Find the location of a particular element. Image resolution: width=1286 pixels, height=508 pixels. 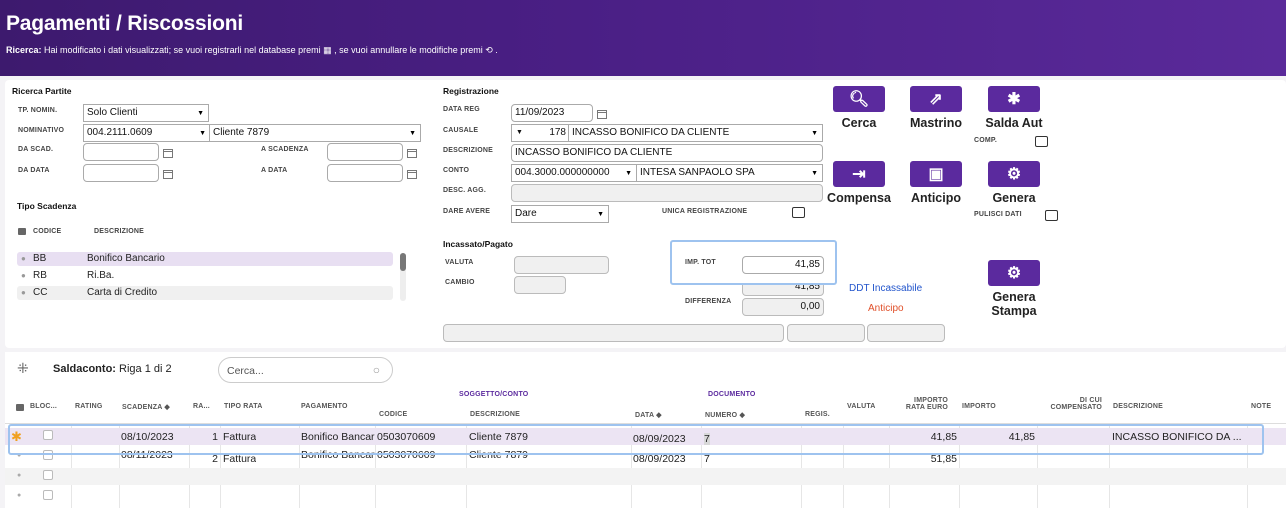

imp-tot-highlight: IMP. TOT 41,85 is located at coordinates (753, 262).